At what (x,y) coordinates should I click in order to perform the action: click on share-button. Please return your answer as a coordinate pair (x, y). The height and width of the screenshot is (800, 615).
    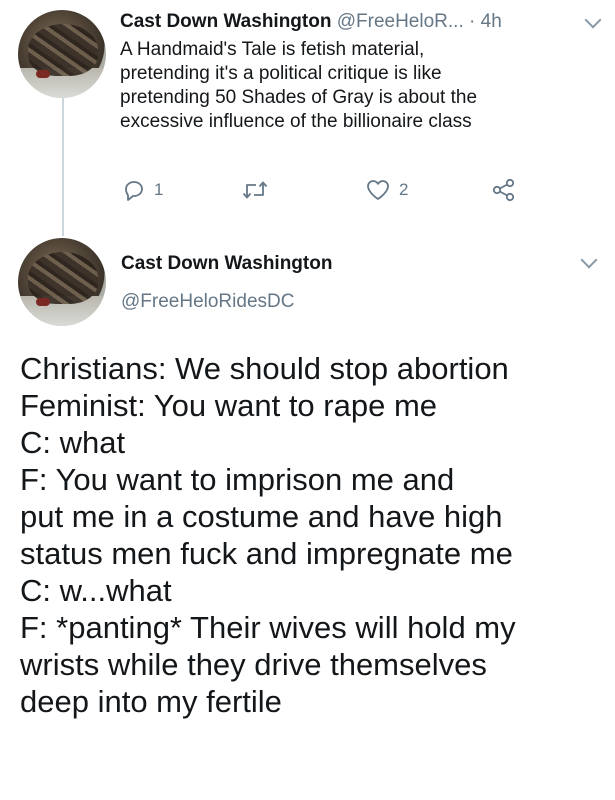
    Looking at the image, I should click on (504, 190).